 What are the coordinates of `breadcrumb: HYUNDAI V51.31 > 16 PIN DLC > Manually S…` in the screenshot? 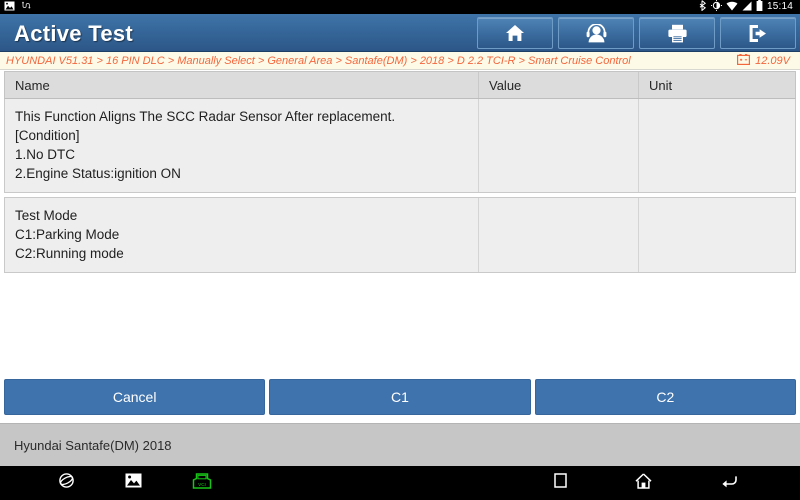 It's located at (318, 60).